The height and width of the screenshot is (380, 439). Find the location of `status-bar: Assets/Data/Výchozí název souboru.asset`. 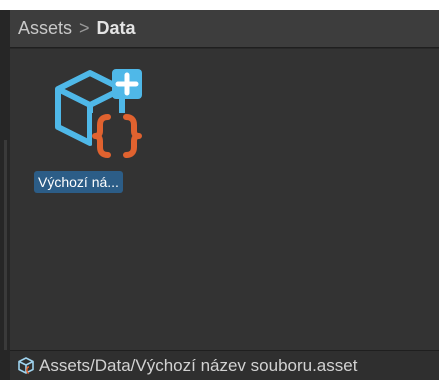

status-bar: Assets/Data/Výchozí název souboru.asset is located at coordinates (224, 365).